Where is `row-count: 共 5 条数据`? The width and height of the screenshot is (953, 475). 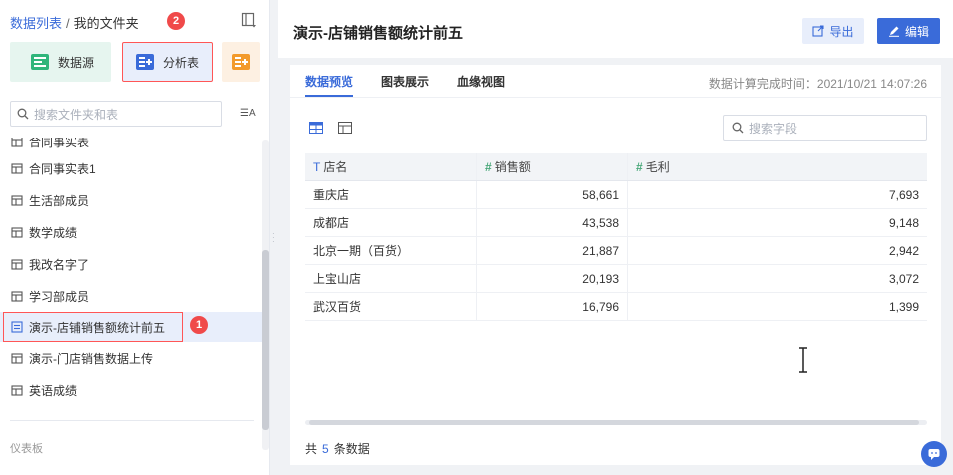
row-count: 共 5 条数据 is located at coordinates (337, 448).